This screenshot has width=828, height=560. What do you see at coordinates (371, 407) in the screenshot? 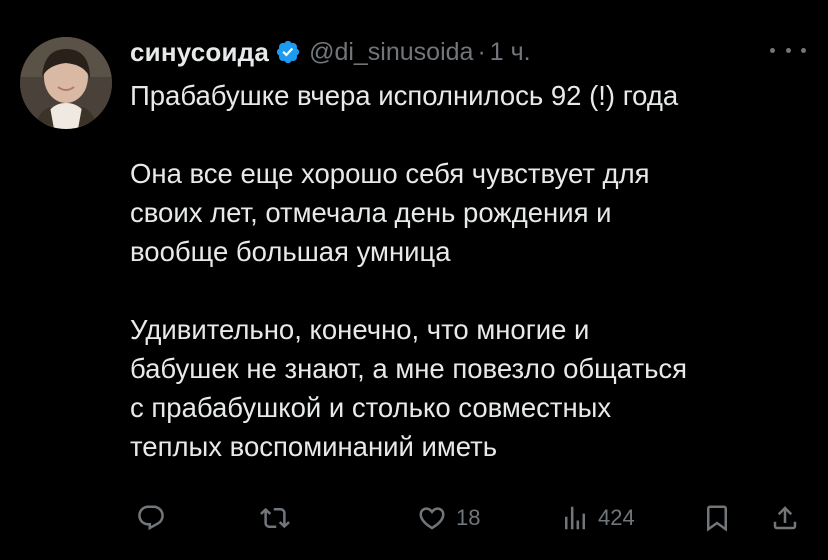
I see `tweet-line: с прабабушкой и столько совместных` at bounding box center [371, 407].